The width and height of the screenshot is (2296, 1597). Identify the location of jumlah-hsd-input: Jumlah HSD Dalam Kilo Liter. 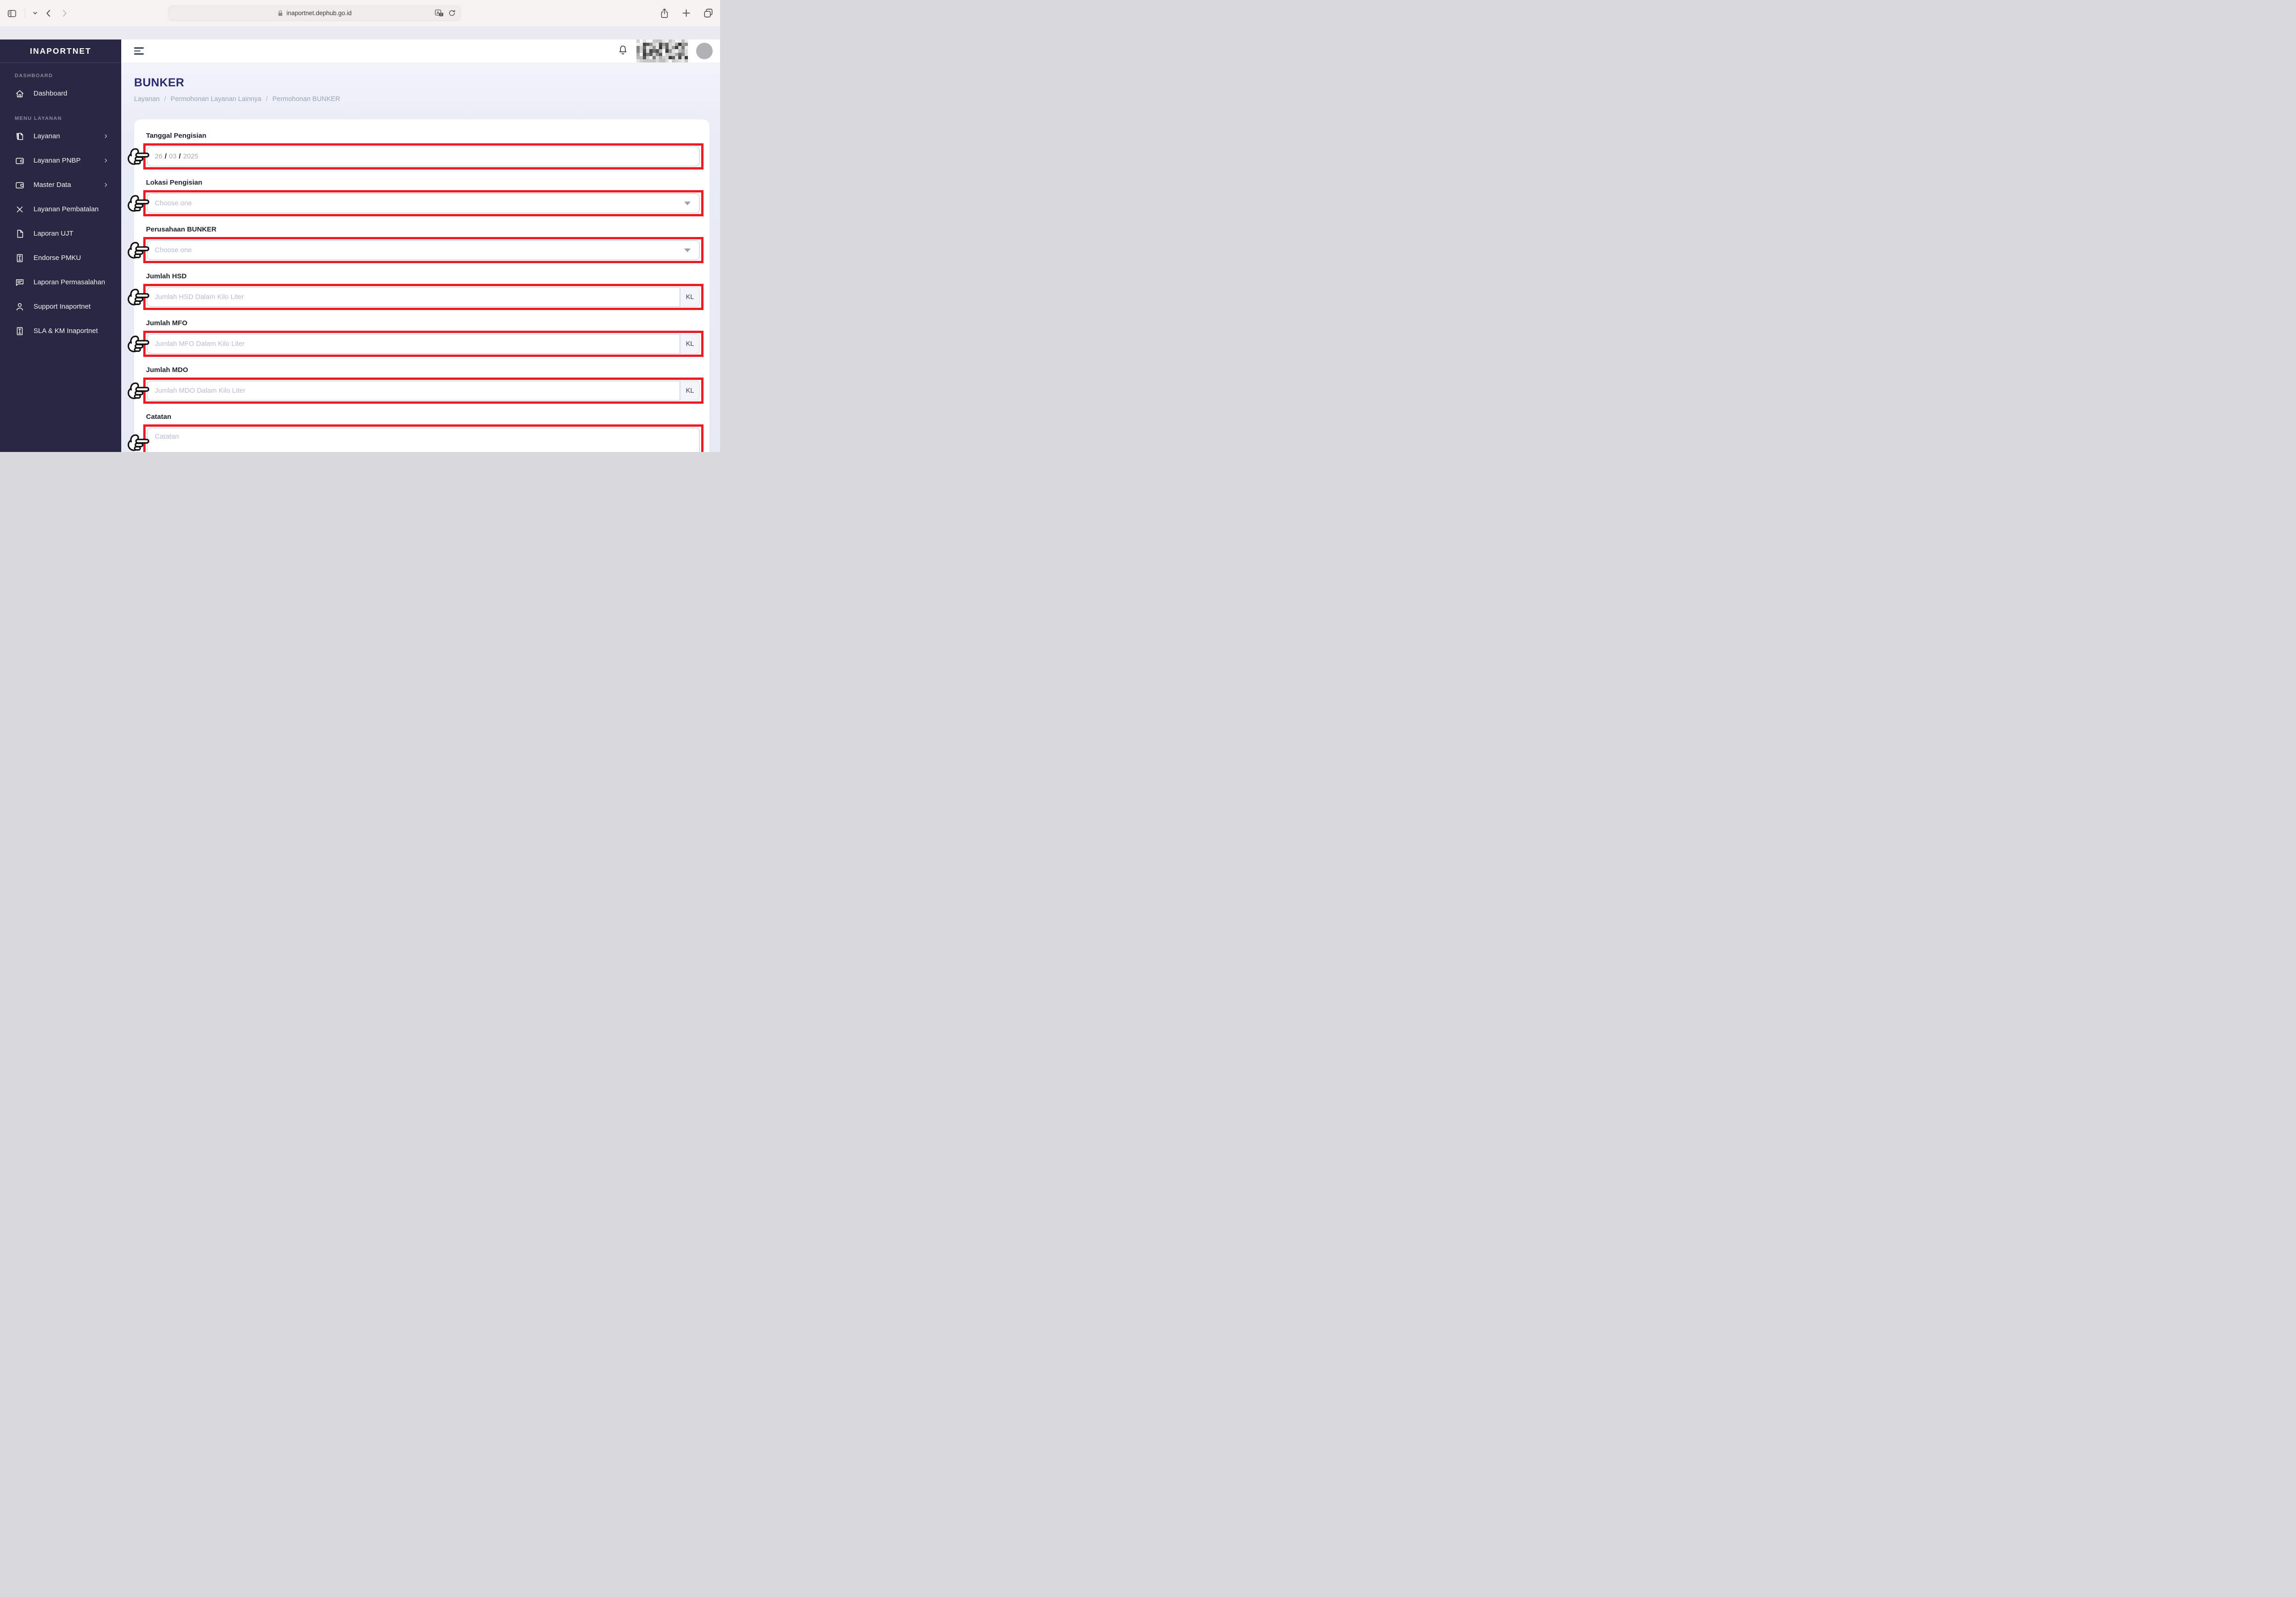
(413, 297).